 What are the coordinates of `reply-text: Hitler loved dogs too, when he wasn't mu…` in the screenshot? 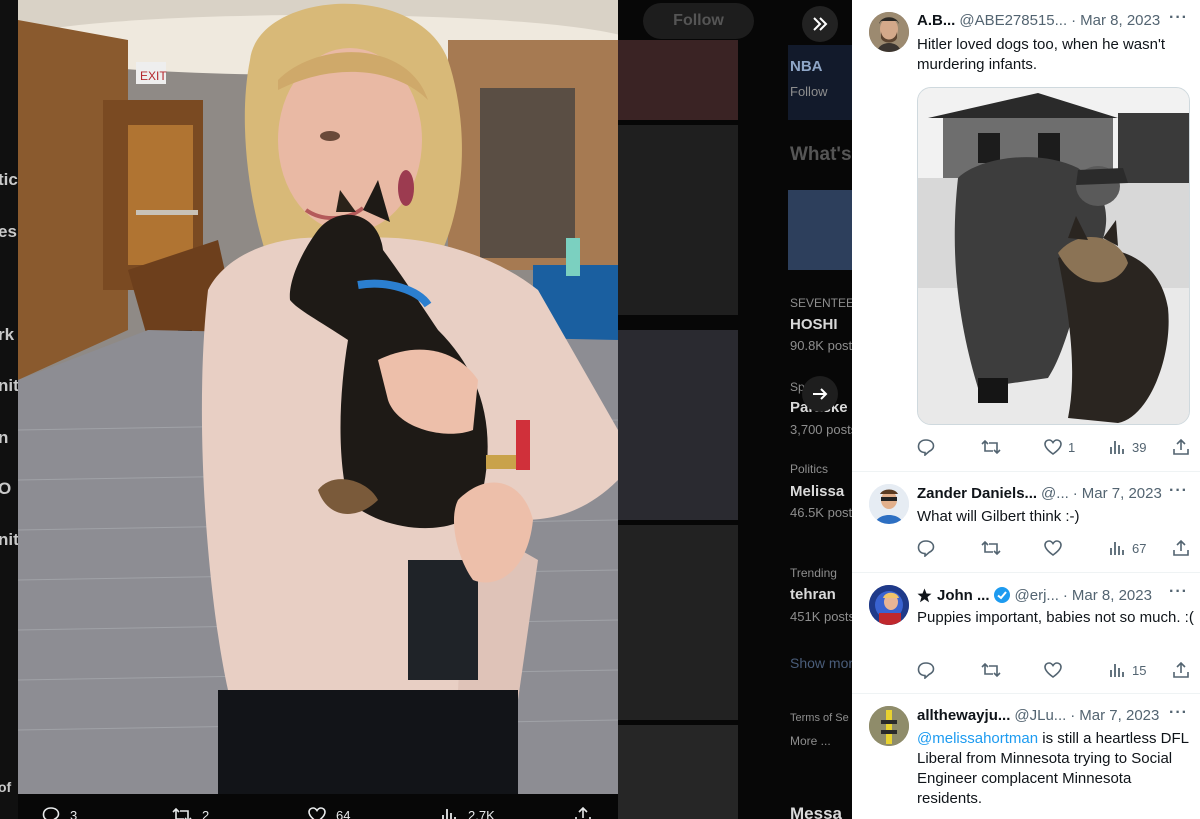 It's located at (1041, 54).